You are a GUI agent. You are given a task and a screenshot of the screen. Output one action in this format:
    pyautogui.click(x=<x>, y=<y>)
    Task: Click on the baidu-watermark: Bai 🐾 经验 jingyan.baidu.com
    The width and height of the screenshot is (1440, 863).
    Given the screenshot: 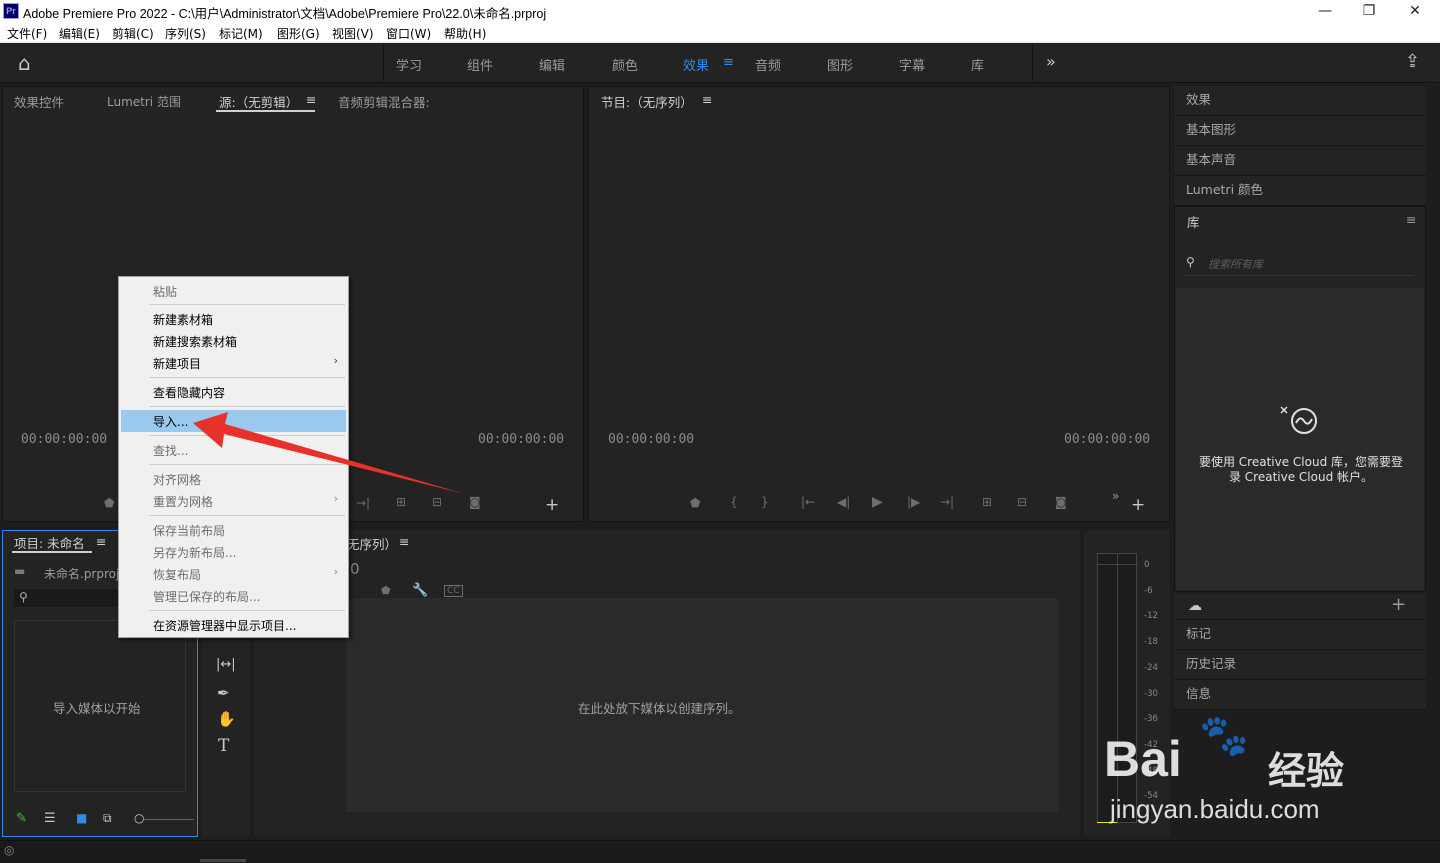 What is the action you would take?
    pyautogui.click(x=1249, y=772)
    